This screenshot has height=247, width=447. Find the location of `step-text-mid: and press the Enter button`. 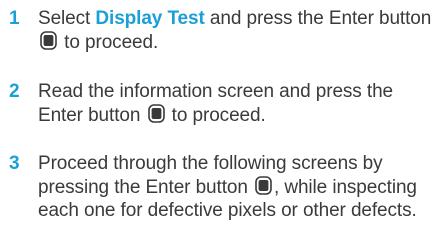

step-text-mid: and press the Enter button is located at coordinates (318, 18).